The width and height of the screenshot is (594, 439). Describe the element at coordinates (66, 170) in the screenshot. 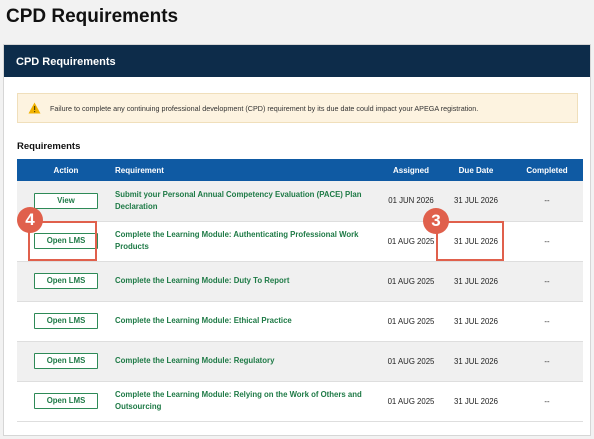

I see `column-header-action: Action` at that location.